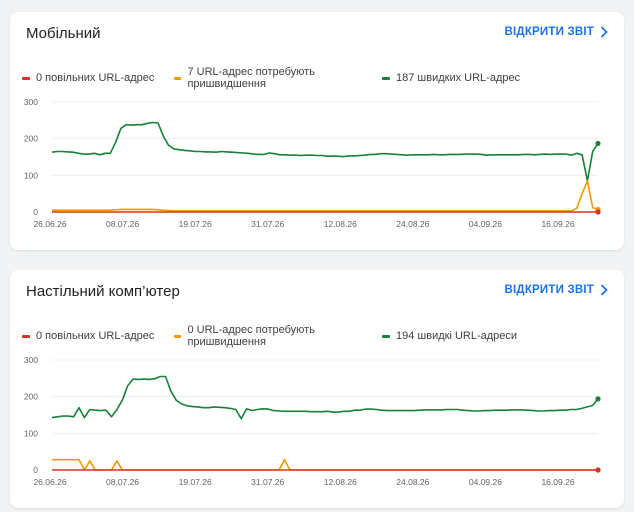 The image size is (634, 512). I want to click on legend-label: 194 швидкі URL-адреси, so click(457, 336).